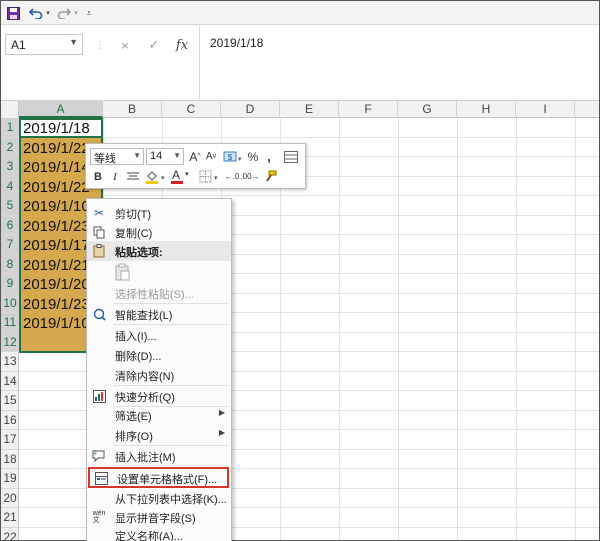  What do you see at coordinates (270, 176) in the screenshot?
I see `format-painter-icon` at bounding box center [270, 176].